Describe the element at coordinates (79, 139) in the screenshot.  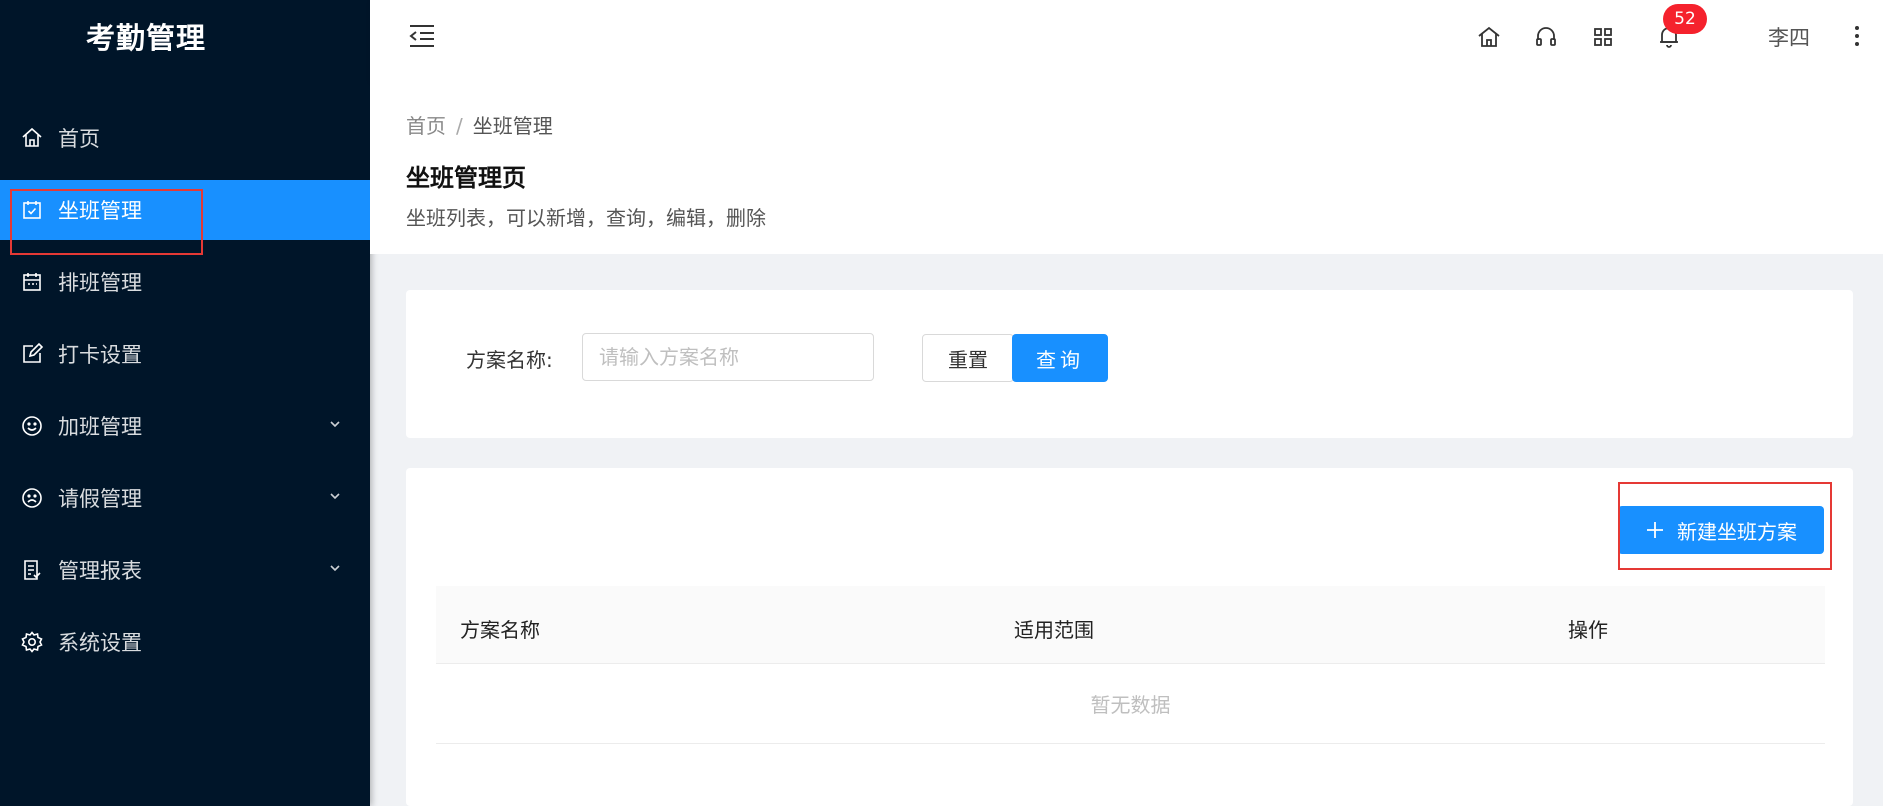
I see `sidebar-item-label: 首页` at that location.